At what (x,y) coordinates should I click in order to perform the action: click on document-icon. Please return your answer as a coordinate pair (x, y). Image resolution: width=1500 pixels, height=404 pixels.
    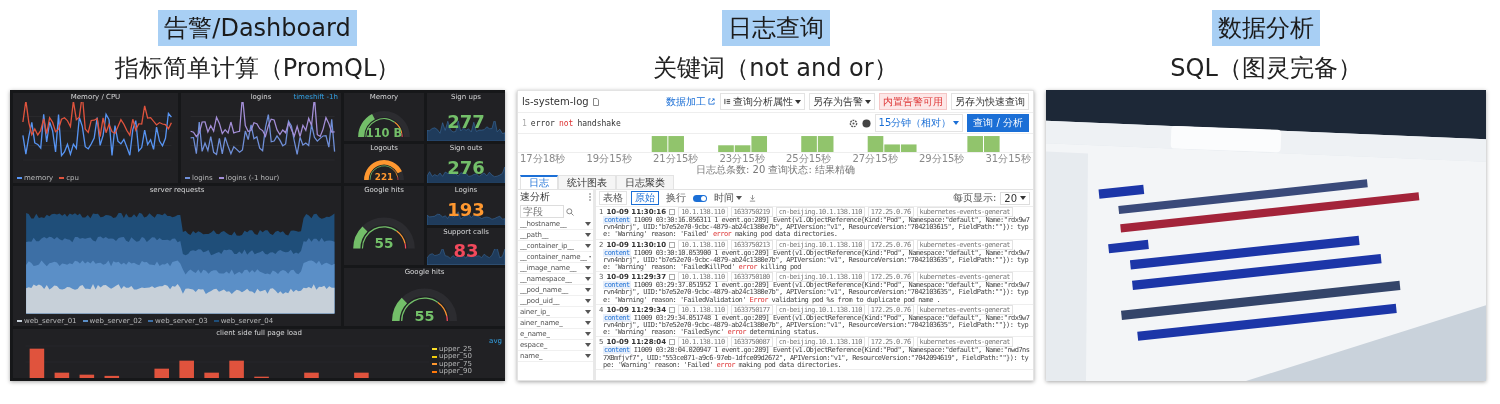
    Looking at the image, I should click on (595, 101).